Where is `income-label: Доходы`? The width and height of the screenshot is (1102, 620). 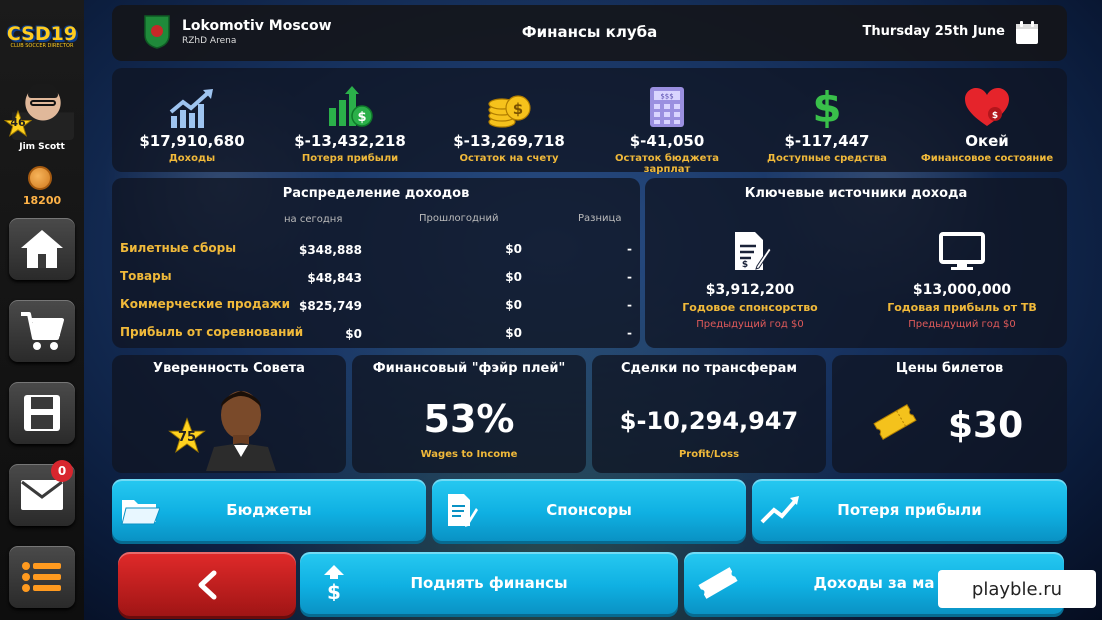 income-label: Доходы is located at coordinates (192, 158).